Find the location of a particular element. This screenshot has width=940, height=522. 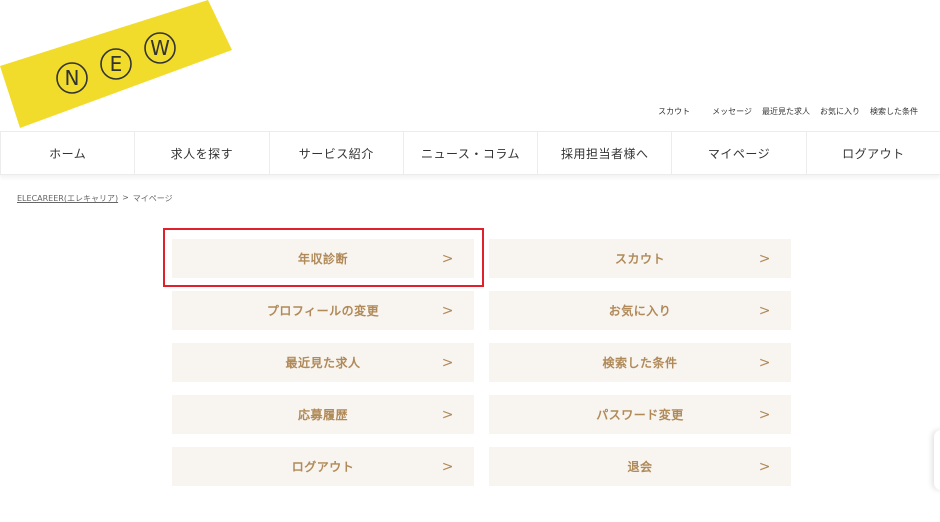

floating-widget-edge is located at coordinates (937, 460).